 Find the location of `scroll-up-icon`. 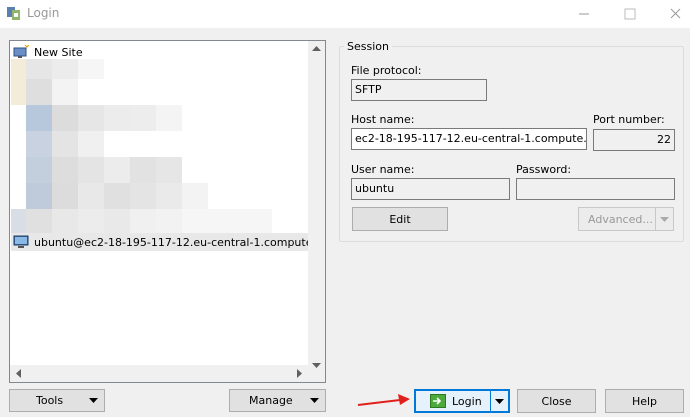

scroll-up-icon is located at coordinates (316, 48).